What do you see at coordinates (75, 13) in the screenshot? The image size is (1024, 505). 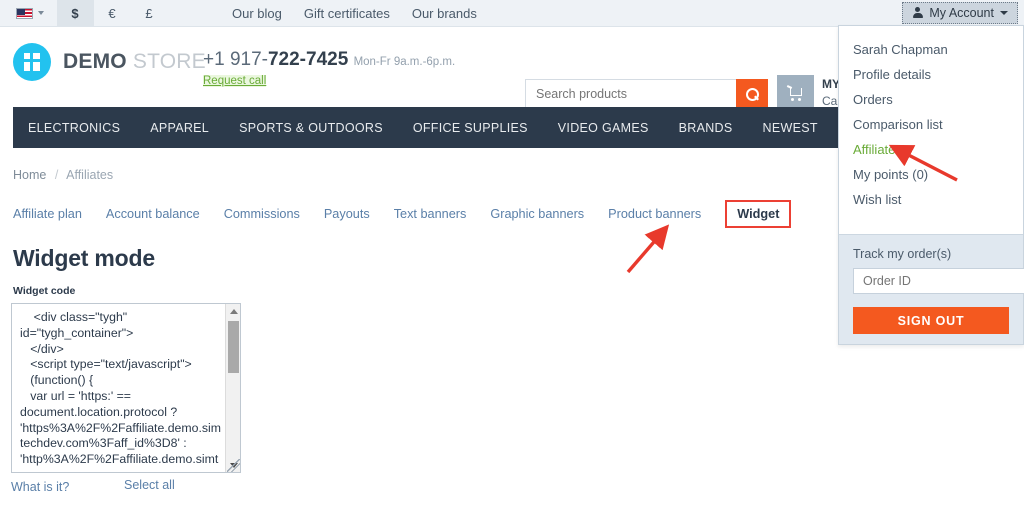 I see `currency-usd: $` at bounding box center [75, 13].